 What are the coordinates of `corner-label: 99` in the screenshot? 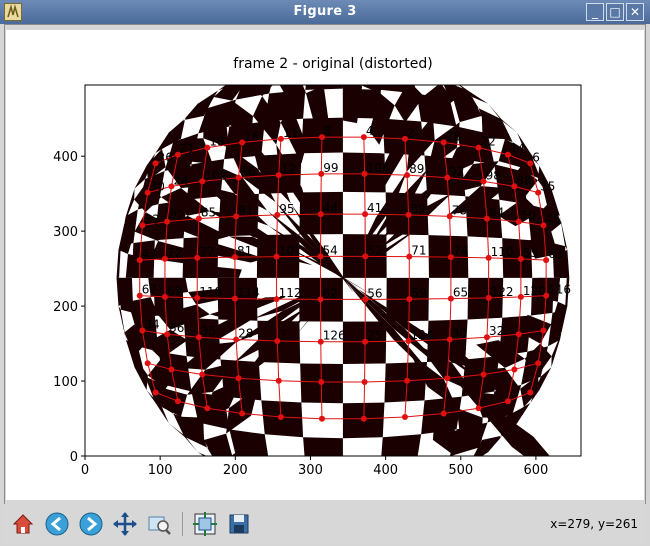 It's located at (330, 168).